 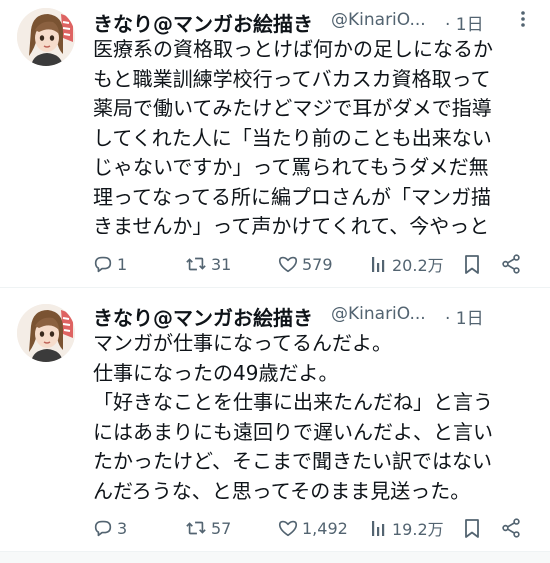 I want to click on retweet-count: 57, so click(x=221, y=528).